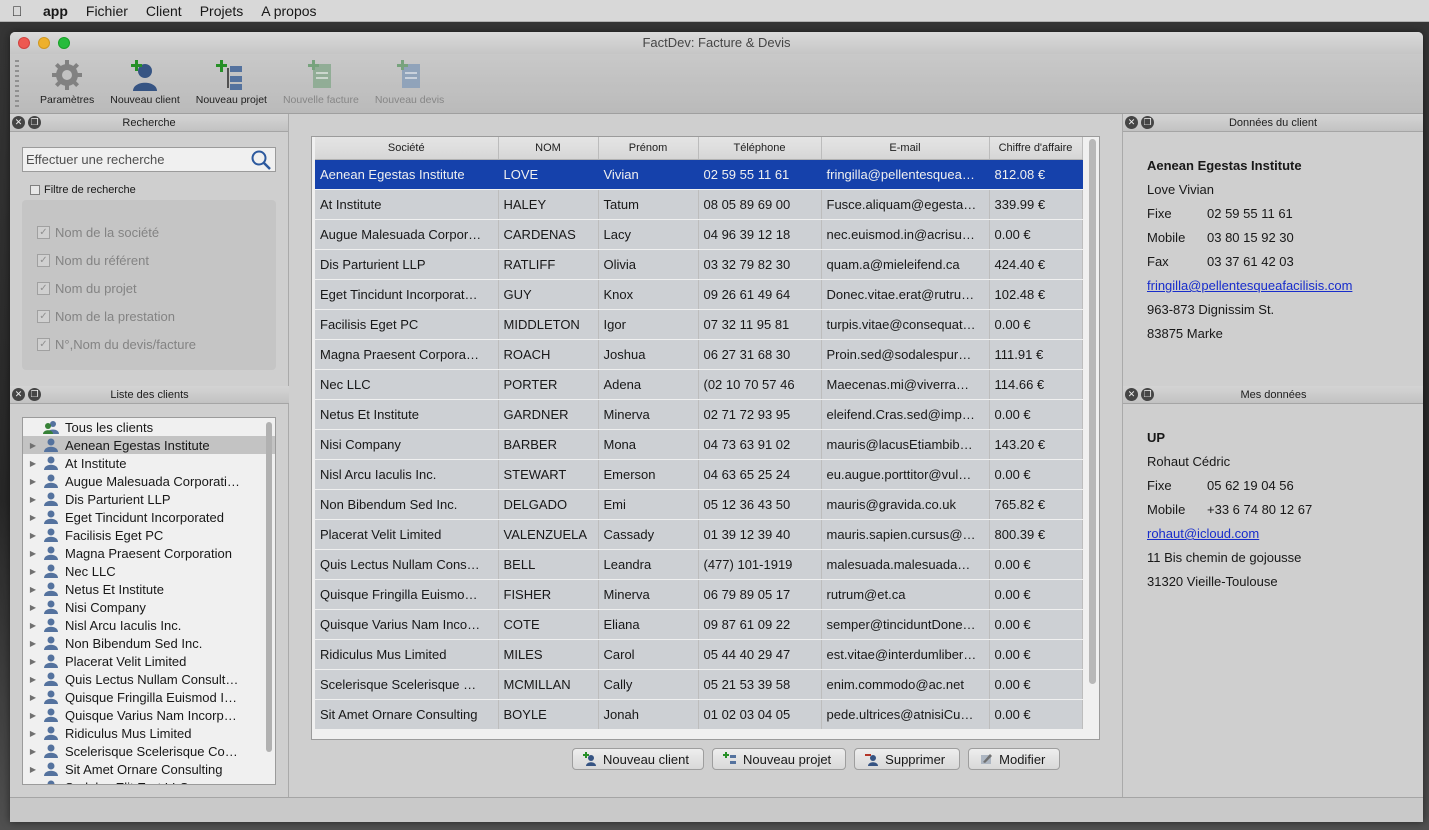 This screenshot has width=1429, height=830. What do you see at coordinates (548, 654) in the screenshot?
I see `cell-nom: MILES` at bounding box center [548, 654].